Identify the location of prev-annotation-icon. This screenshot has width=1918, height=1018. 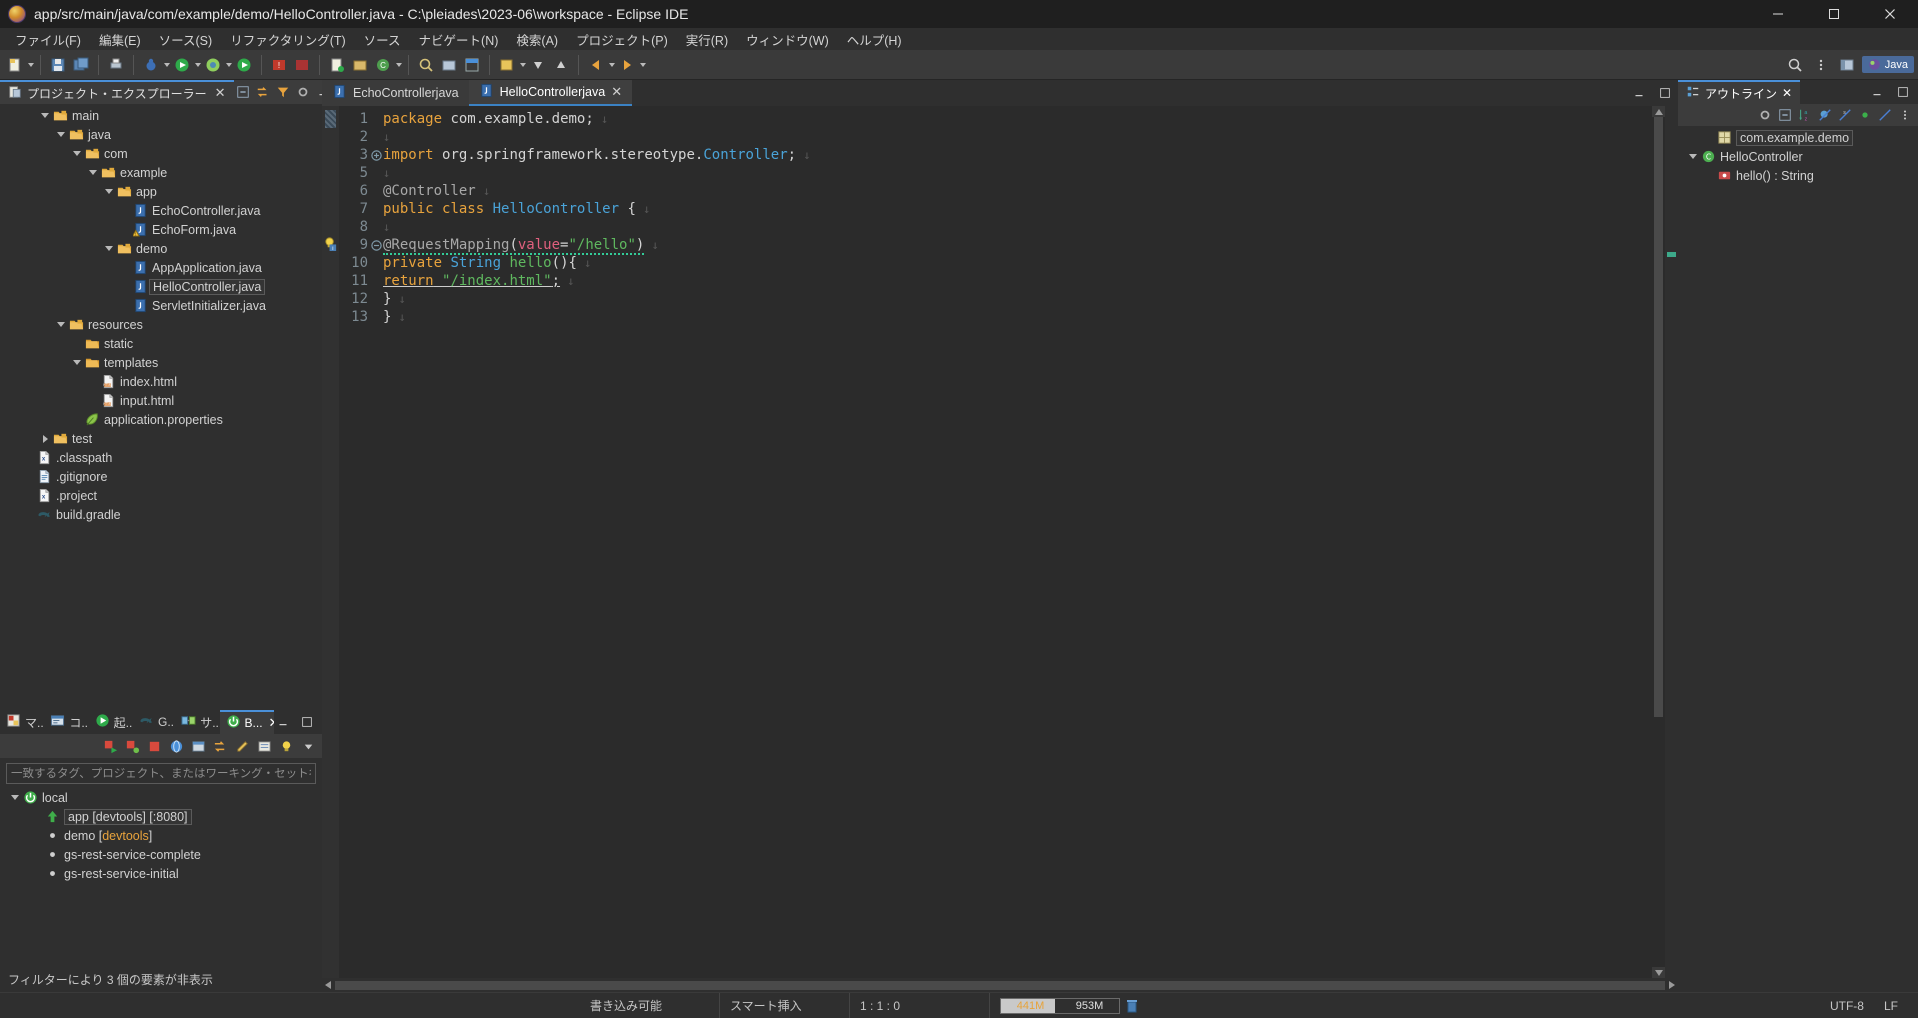
(561, 65).